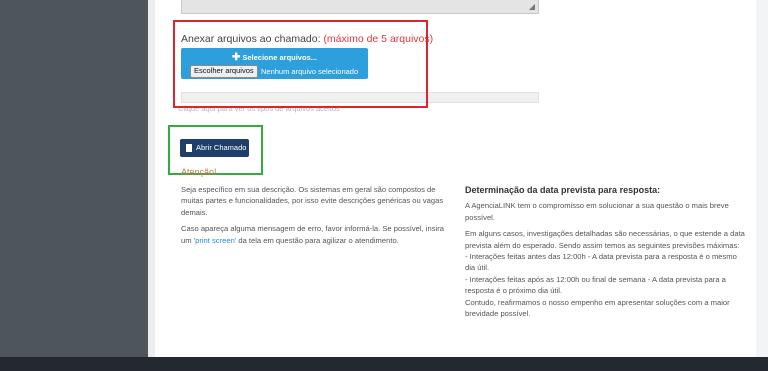  I want to click on resize-handle-icon: ◢, so click(532, 7).